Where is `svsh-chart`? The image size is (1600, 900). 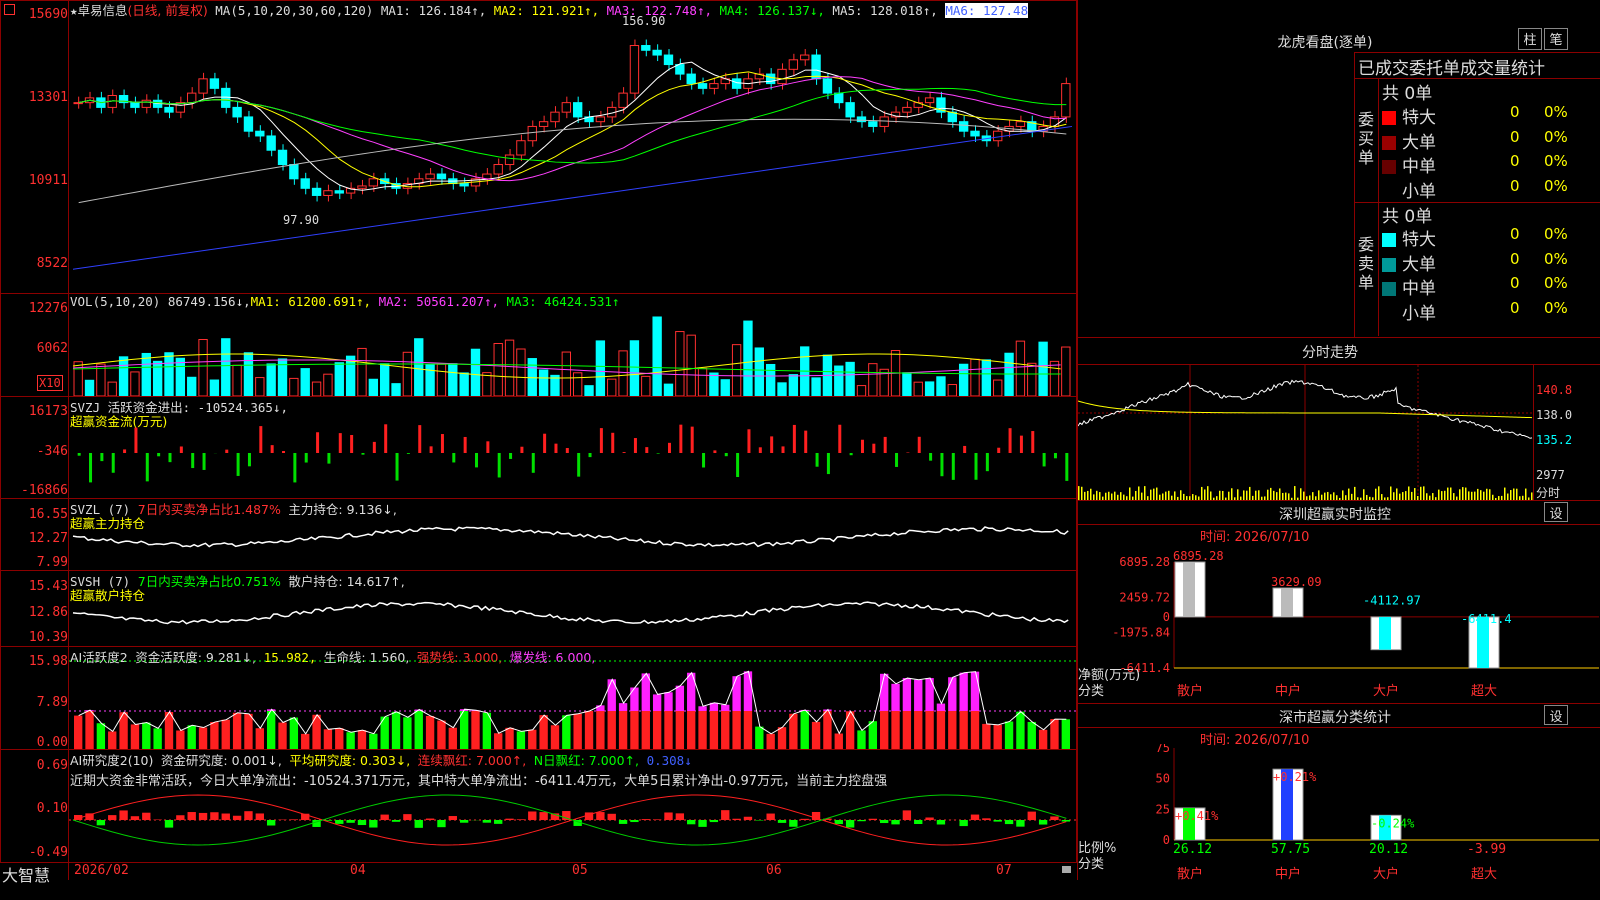
svsh-chart is located at coordinates (572, 608).